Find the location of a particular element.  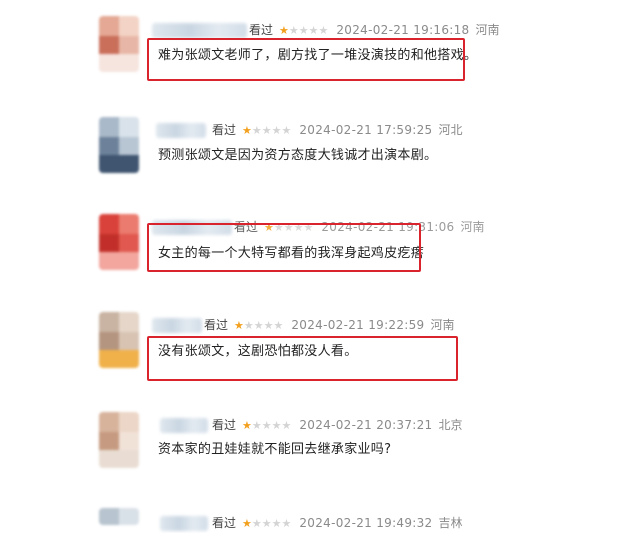

comment-meta: 看过 ★★★★★ 2024-02-21 20:37:21 北京 is located at coordinates (337, 425).